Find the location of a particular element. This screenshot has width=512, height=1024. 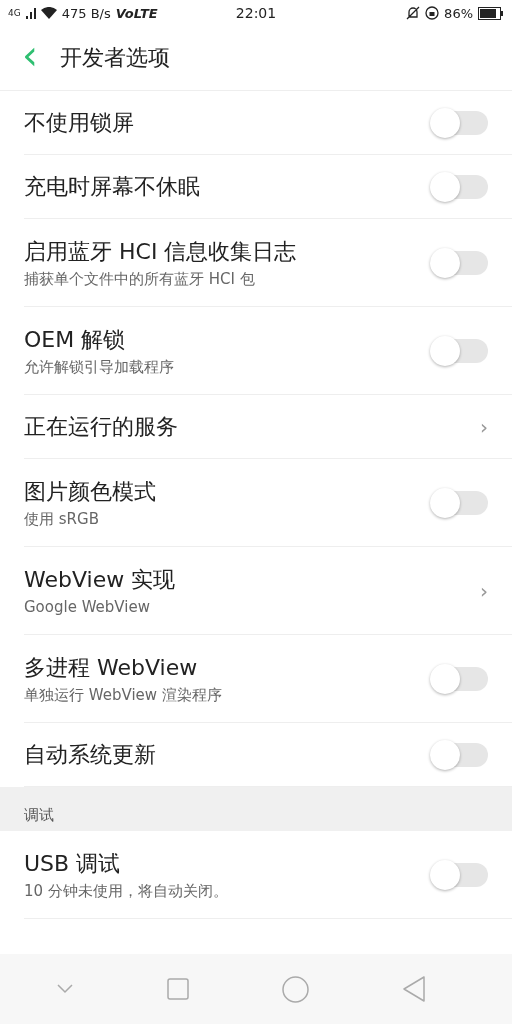

battery-icon is located at coordinates (491, 13).